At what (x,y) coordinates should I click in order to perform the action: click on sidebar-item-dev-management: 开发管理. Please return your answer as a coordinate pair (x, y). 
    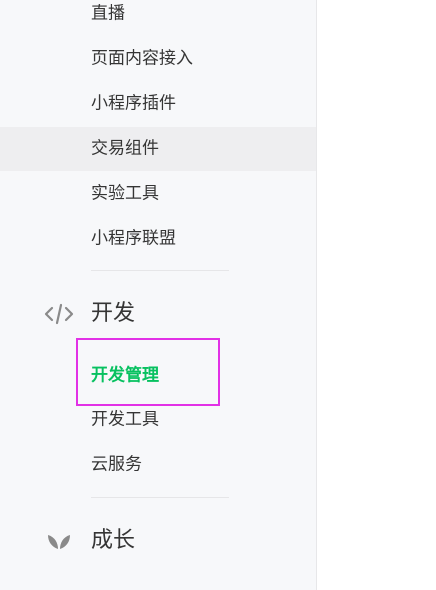
    Looking at the image, I should click on (158, 376).